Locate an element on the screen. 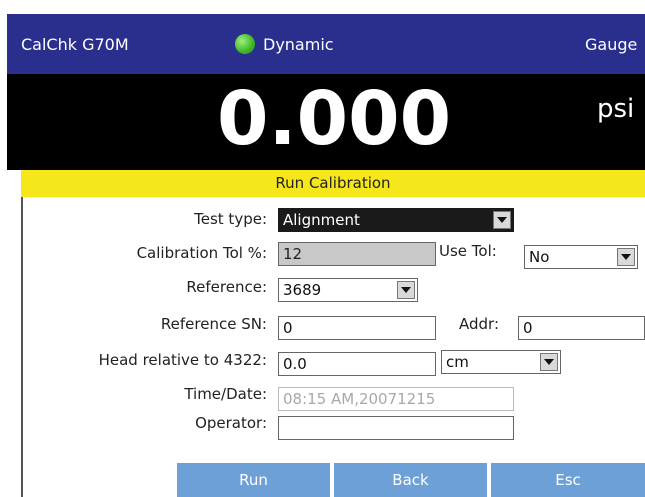 The width and height of the screenshot is (645, 497). esc-button: Esc is located at coordinates (568, 480).